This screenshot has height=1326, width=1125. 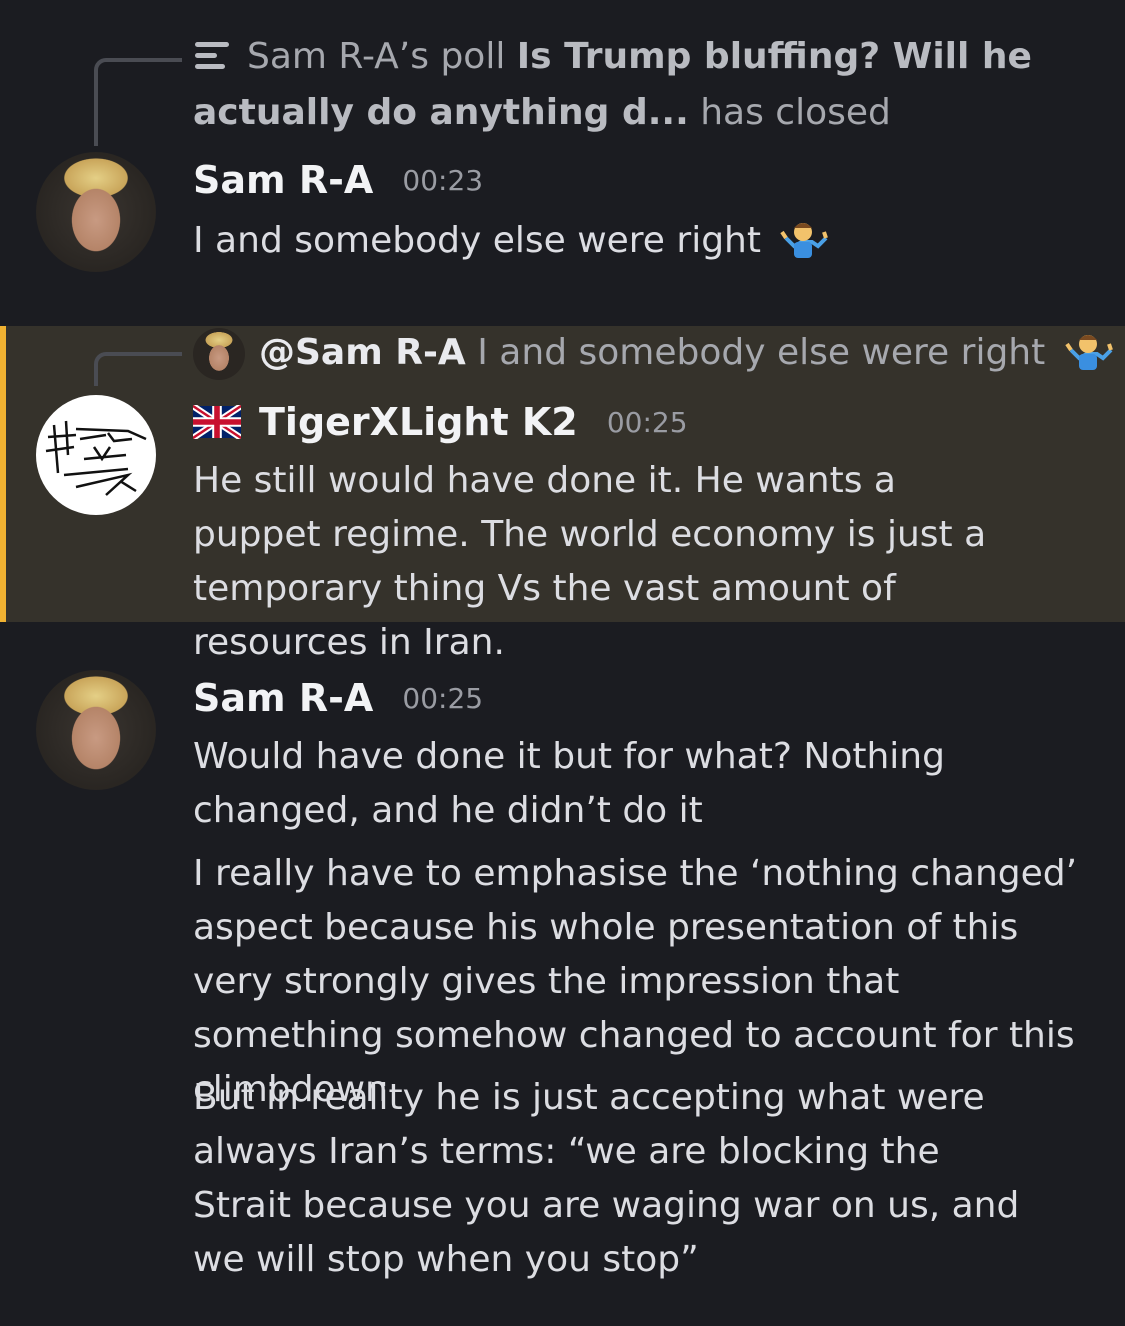 What do you see at coordinates (795, 112) in the screenshot?
I see `poll-suffix: has closed` at bounding box center [795, 112].